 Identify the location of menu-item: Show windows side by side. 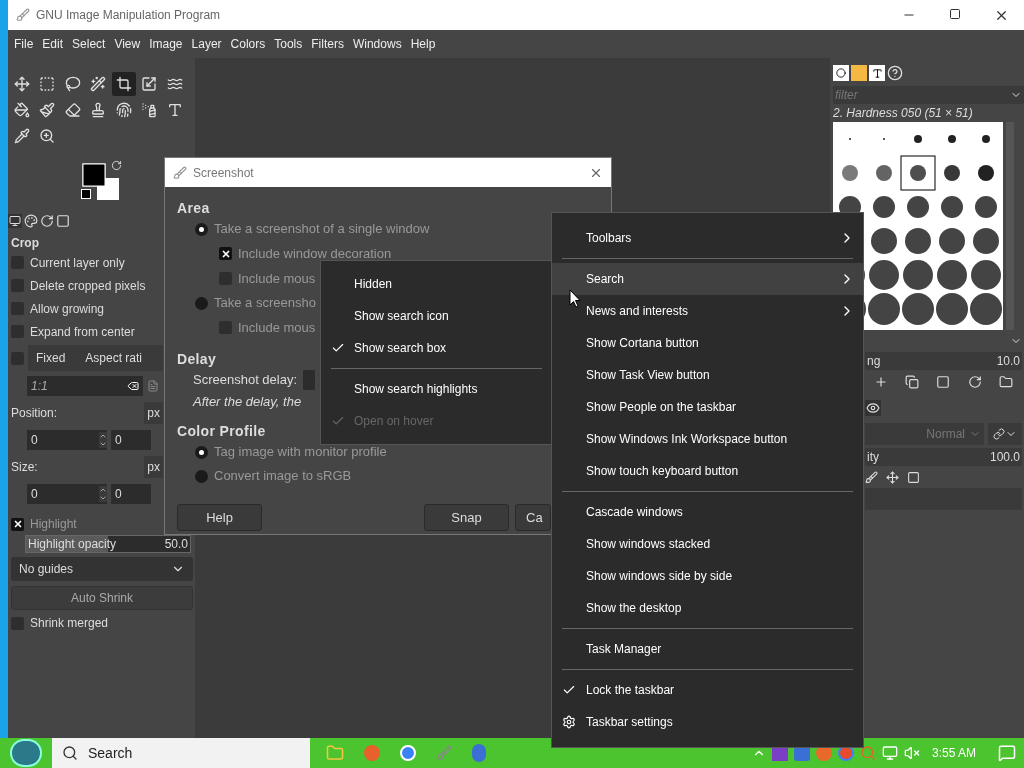
(707, 576).